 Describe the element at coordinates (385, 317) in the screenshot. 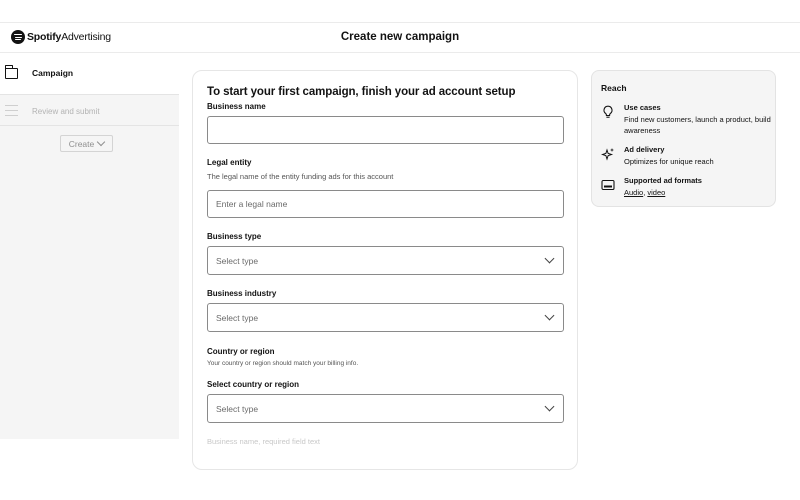

I see `business-industry-select: Select type` at that location.